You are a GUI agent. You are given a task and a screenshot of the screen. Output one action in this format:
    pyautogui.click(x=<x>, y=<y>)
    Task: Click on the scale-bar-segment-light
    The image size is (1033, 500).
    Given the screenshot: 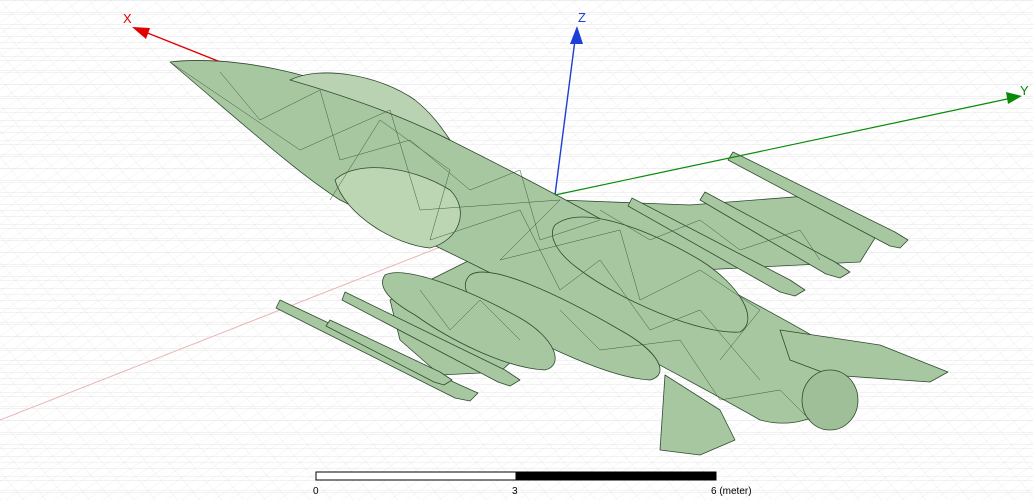 What is the action you would take?
    pyautogui.click(x=416, y=476)
    